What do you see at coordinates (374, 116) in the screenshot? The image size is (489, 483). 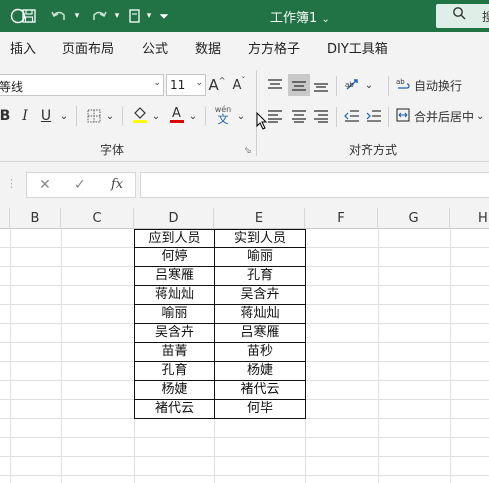 I see `increase-indent-icon` at bounding box center [374, 116].